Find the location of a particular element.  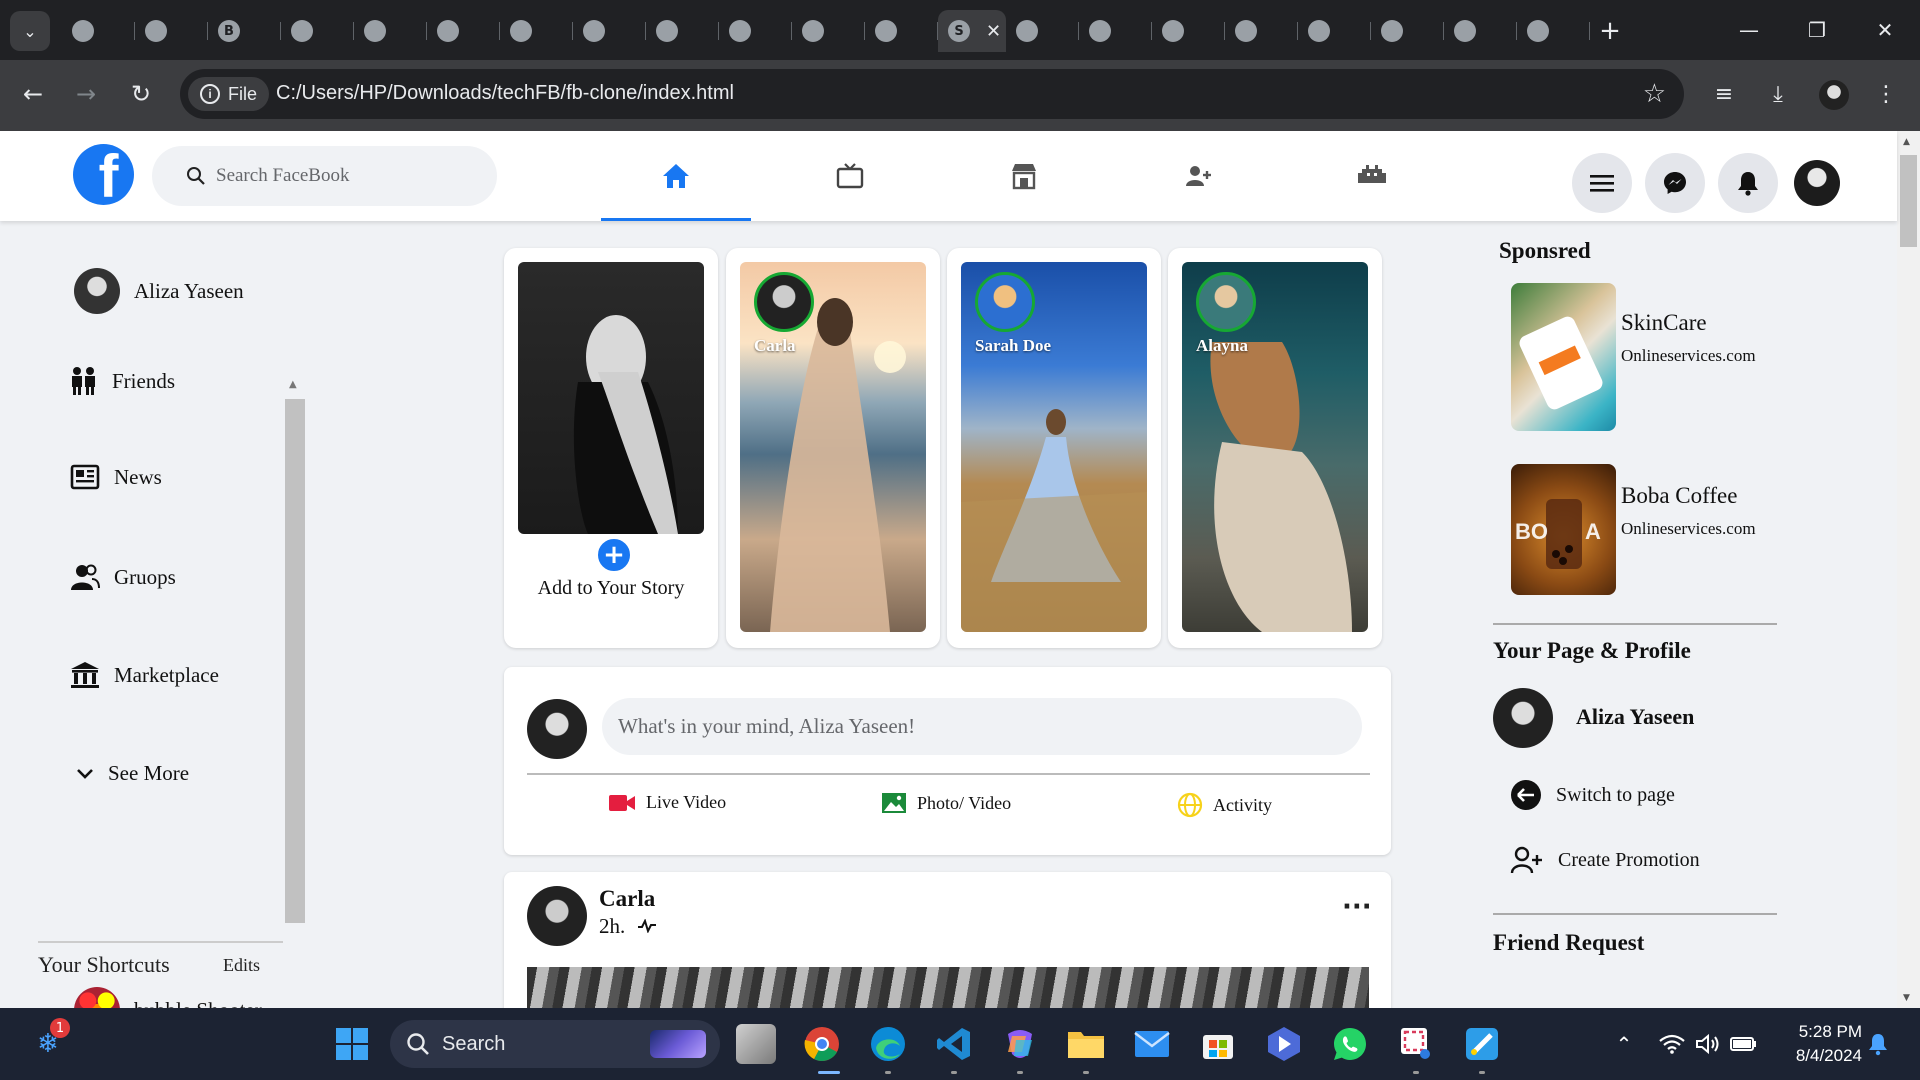

notifications-button is located at coordinates (1748, 183).